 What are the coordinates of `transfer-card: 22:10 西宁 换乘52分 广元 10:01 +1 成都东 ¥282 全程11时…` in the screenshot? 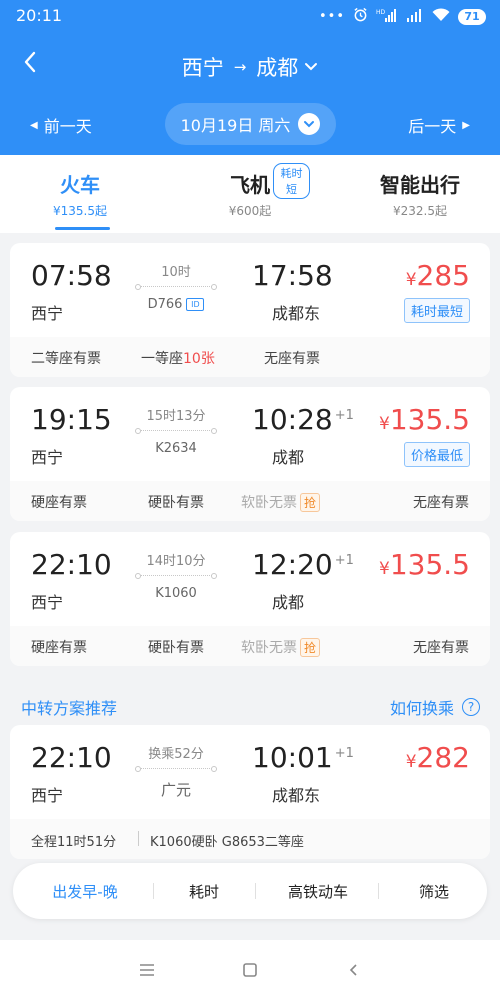 It's located at (250, 792).